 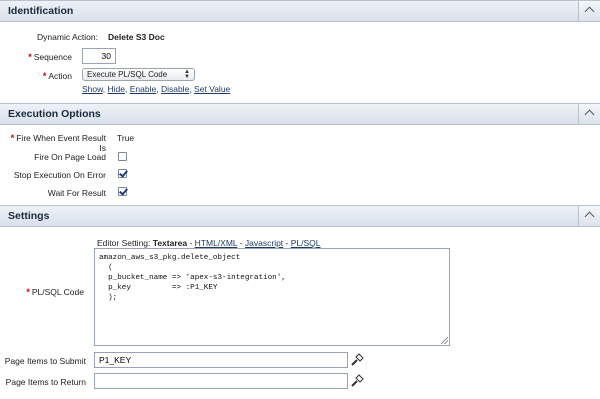 I want to click on stop-on-error-checkbox, so click(x=122, y=173).